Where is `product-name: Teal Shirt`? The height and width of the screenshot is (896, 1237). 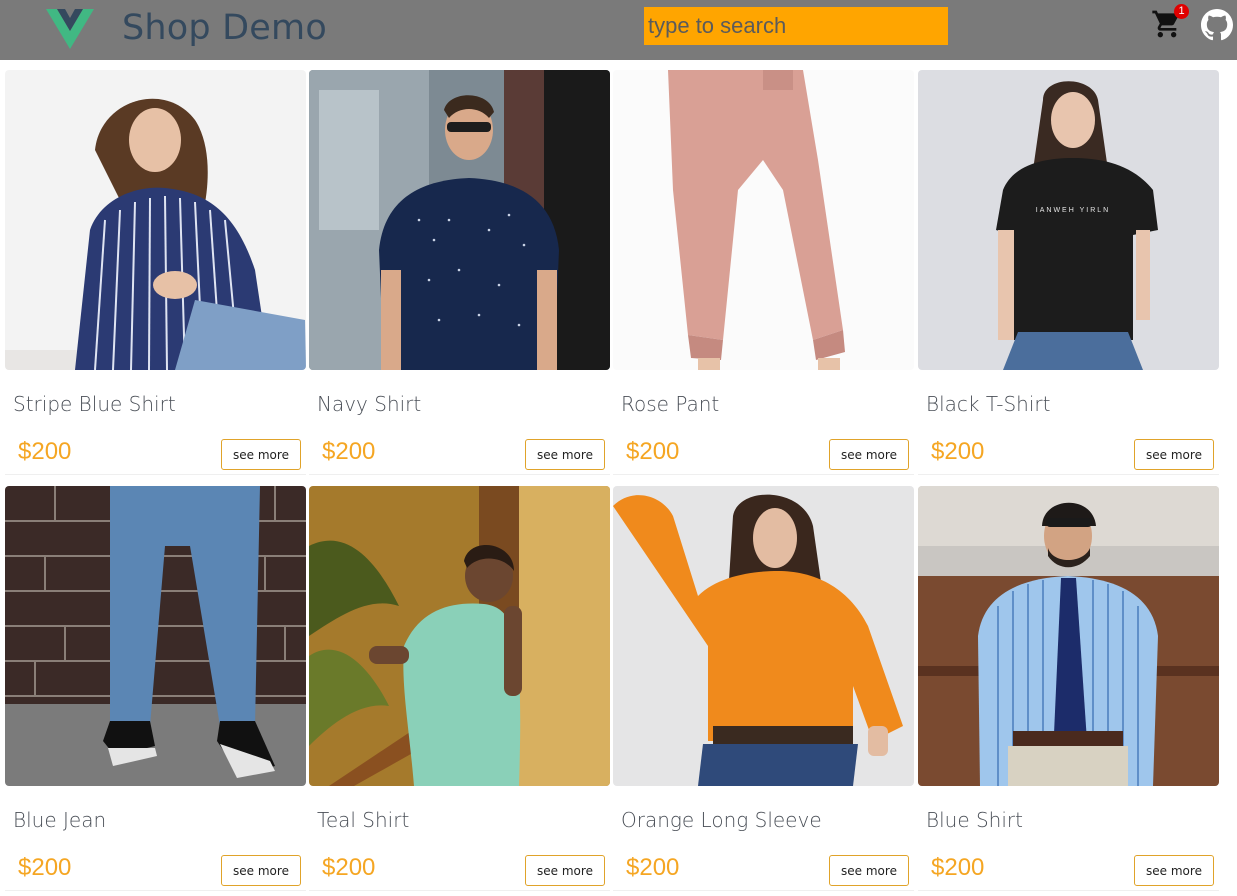 product-name: Teal Shirt is located at coordinates (363, 820).